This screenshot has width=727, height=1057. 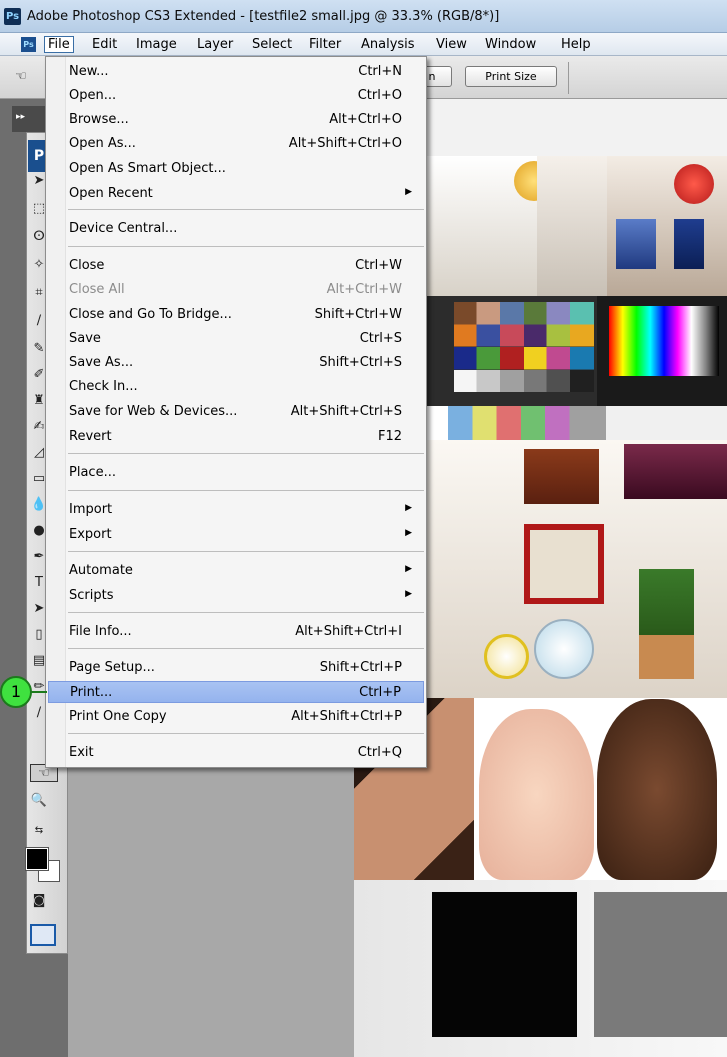 What do you see at coordinates (572, 226) in the screenshot?
I see `photo-shelf-items` at bounding box center [572, 226].